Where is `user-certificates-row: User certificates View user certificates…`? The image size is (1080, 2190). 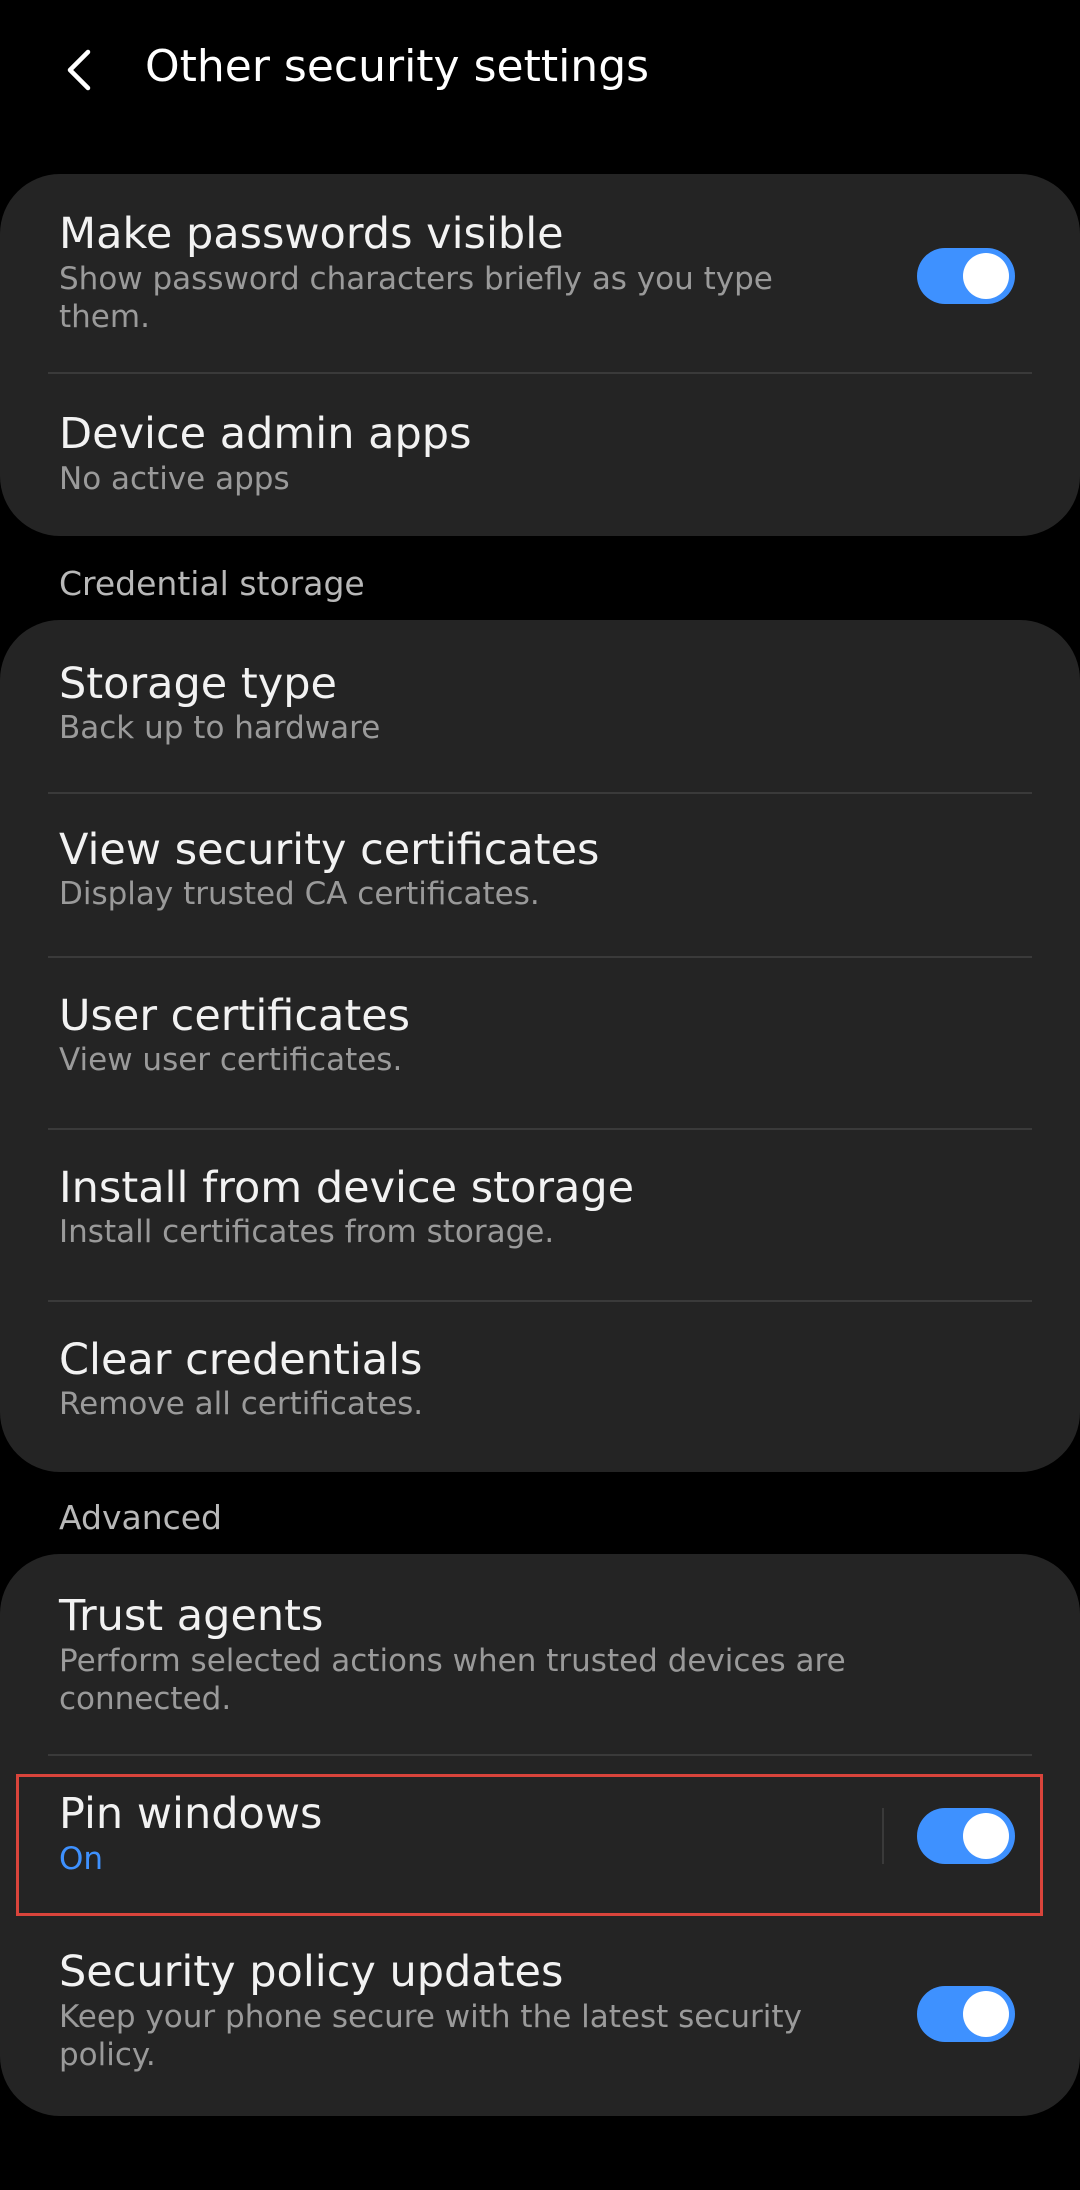
user-certificates-row: User certificates View user certificates… is located at coordinates (540, 1043).